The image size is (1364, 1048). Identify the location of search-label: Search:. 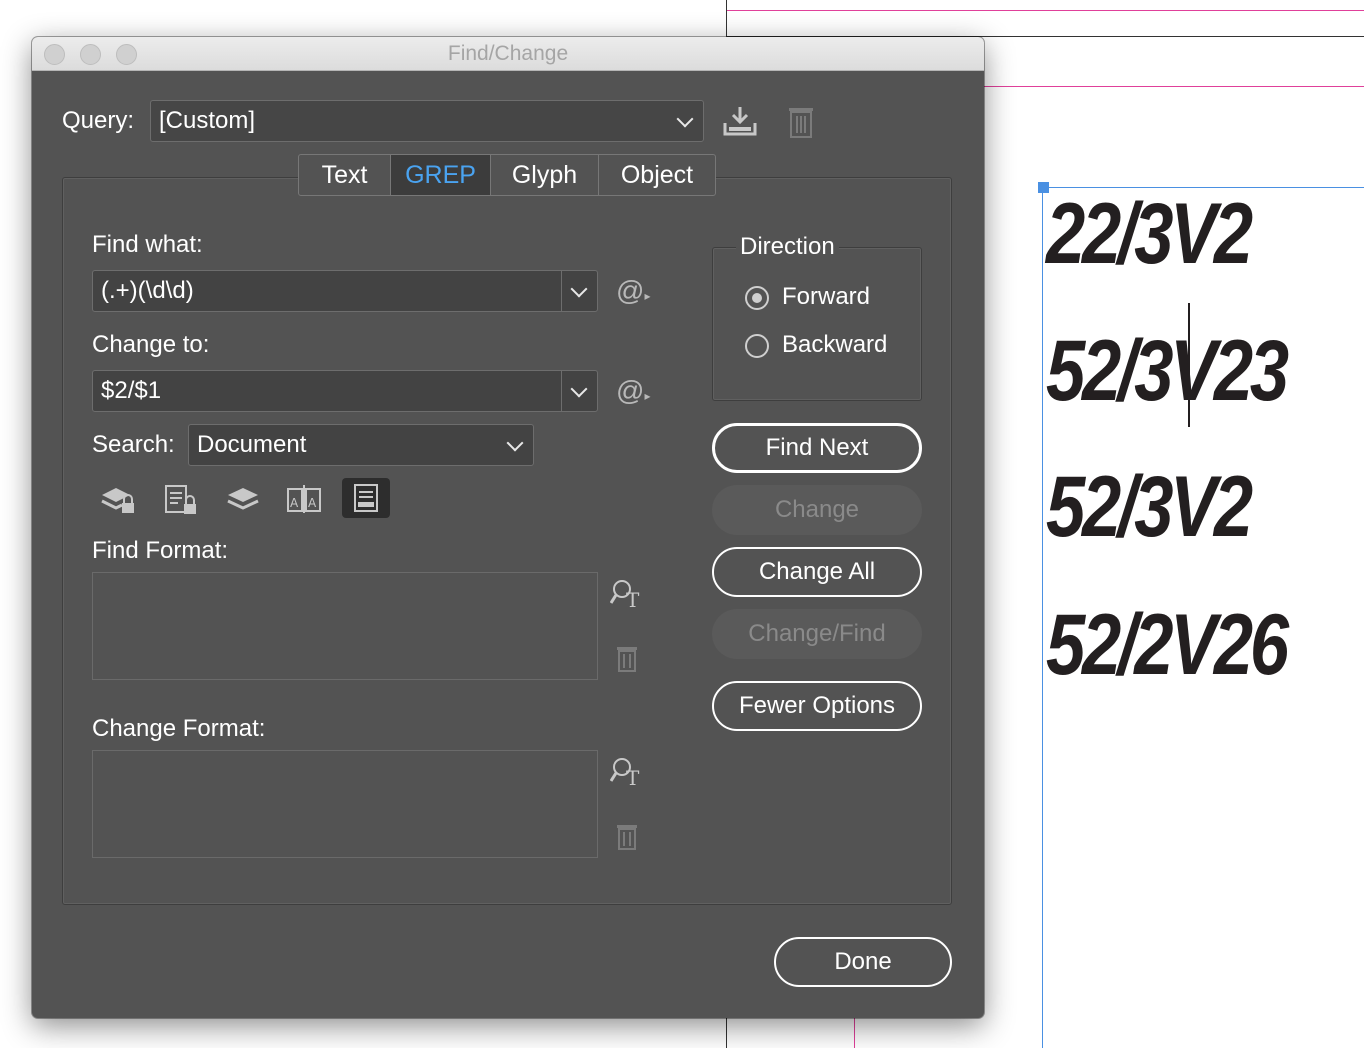
(133, 444).